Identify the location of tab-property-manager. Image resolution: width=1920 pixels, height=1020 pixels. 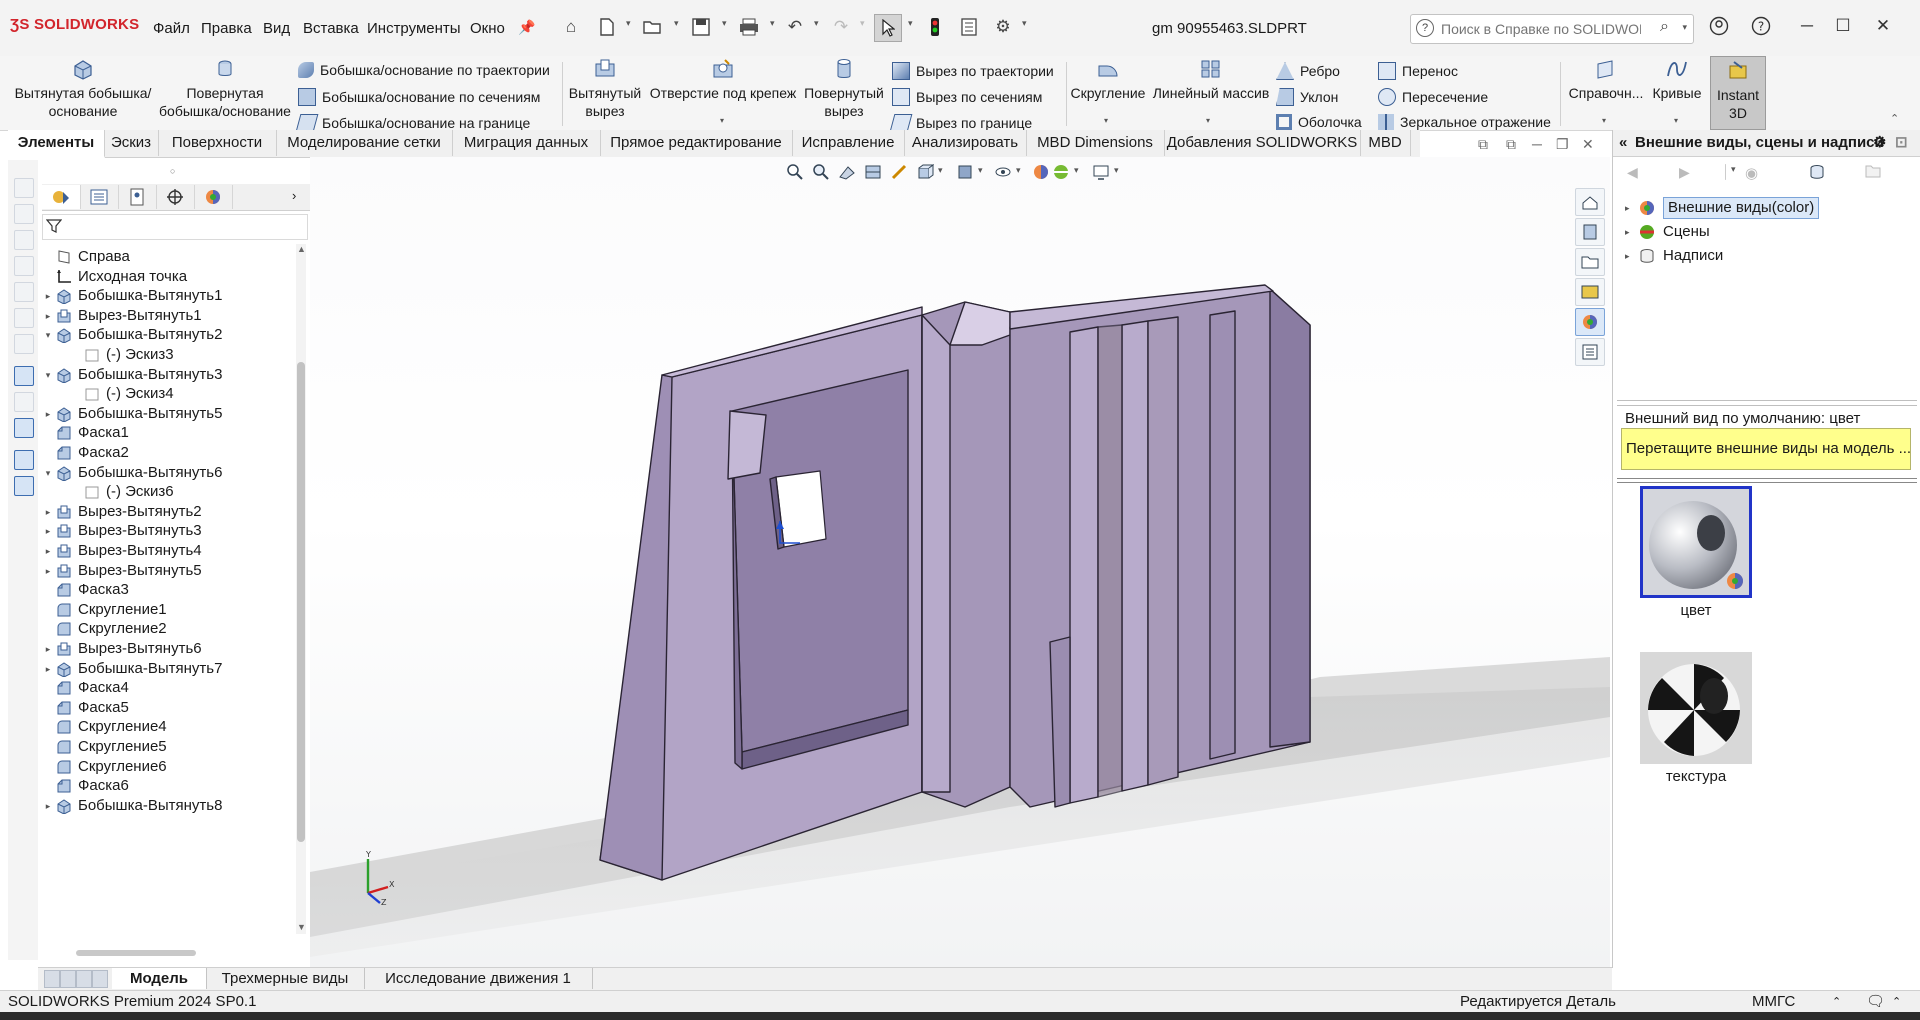
(99, 197).